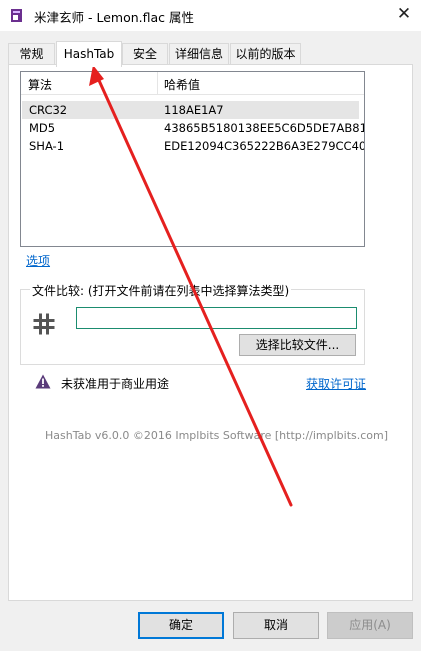 The width and height of the screenshot is (421, 651). I want to click on file-compare-legend: 文件比较: (打开文件前请在列表中选择算法类型), so click(161, 290).